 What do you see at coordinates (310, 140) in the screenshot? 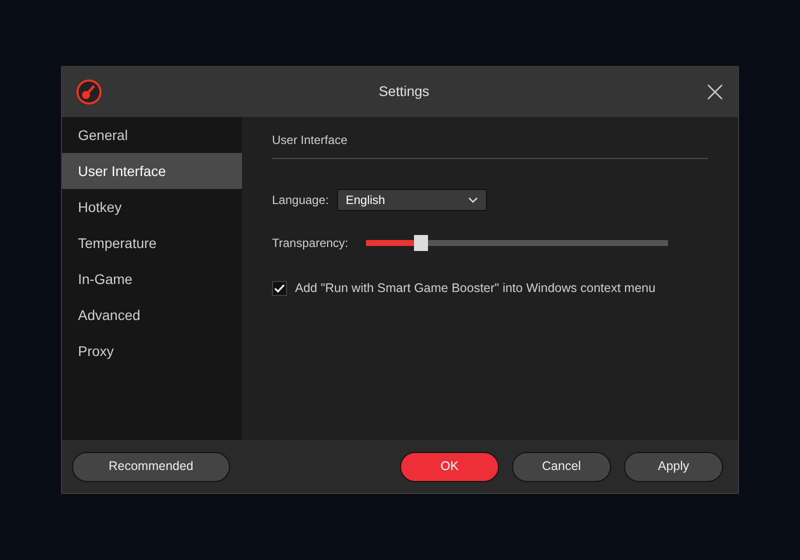
I see `section-heading: User Interface` at bounding box center [310, 140].